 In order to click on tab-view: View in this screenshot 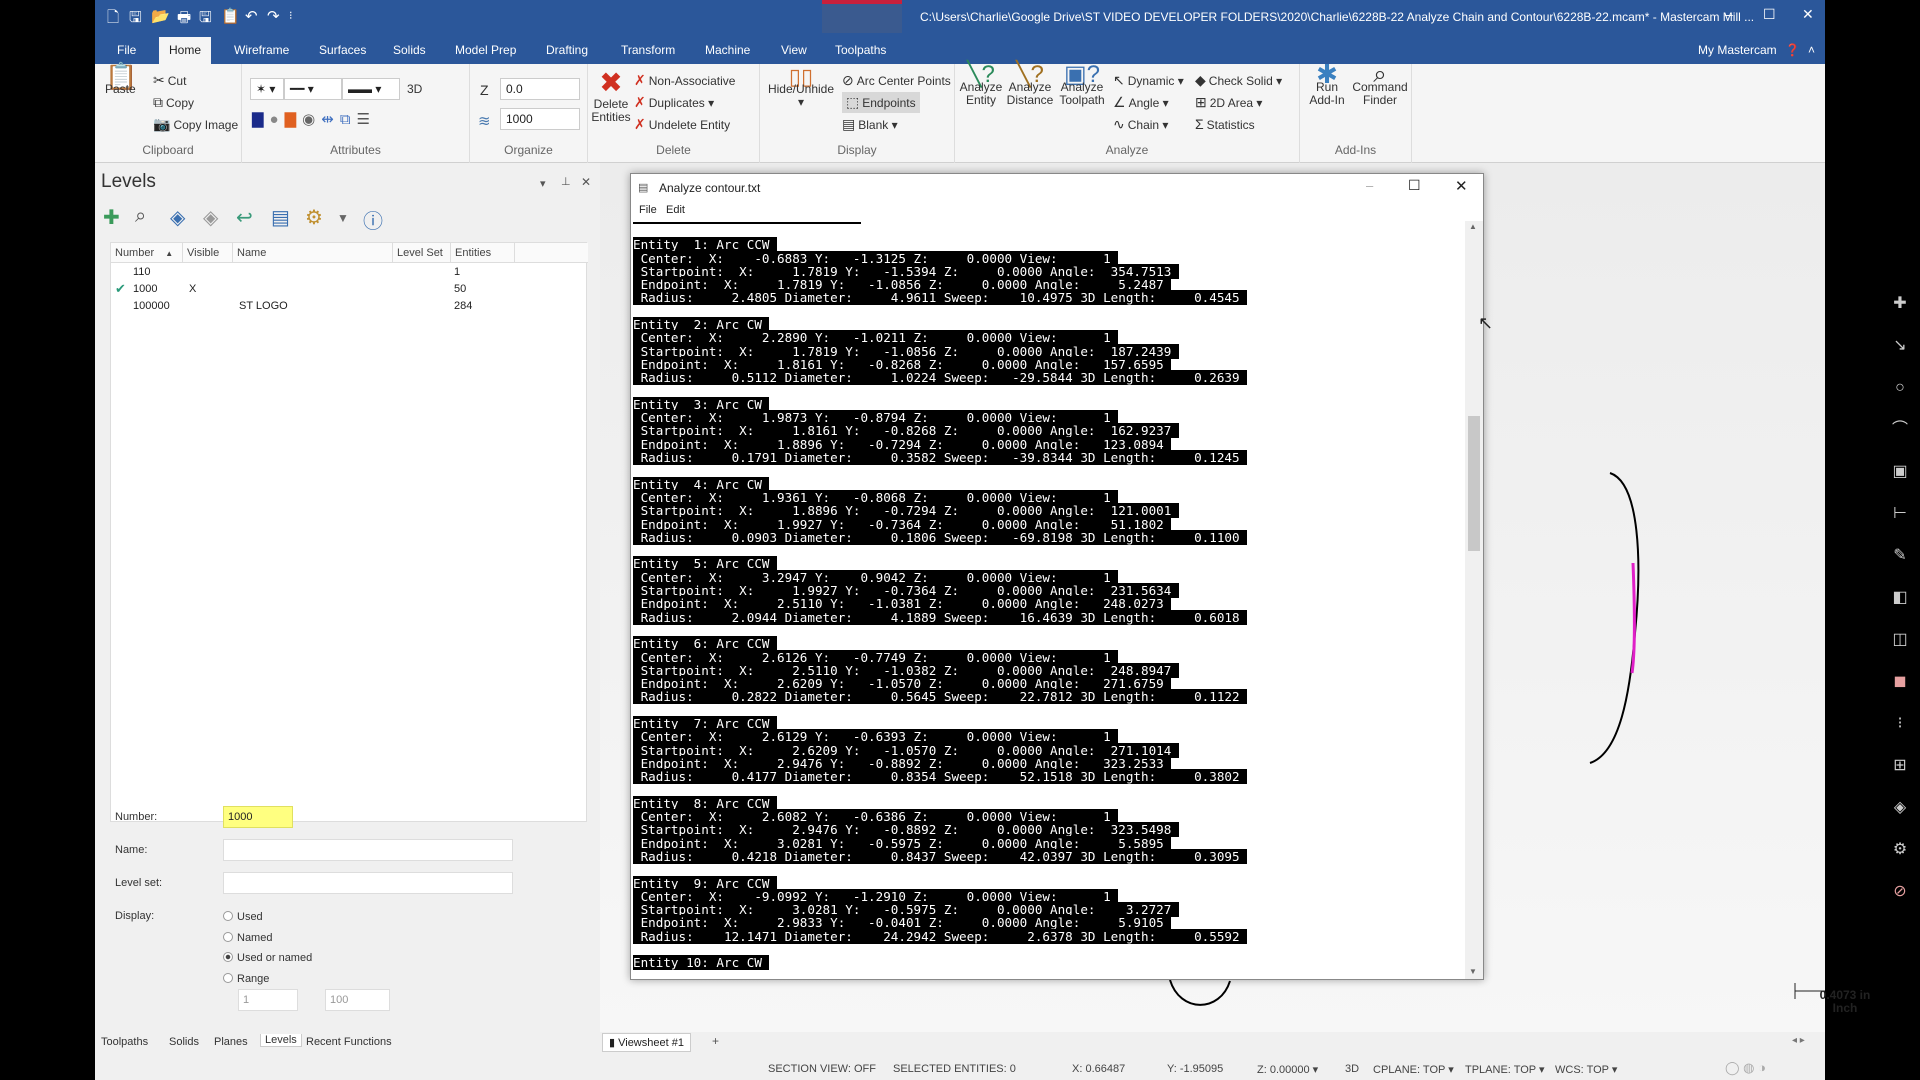, I will do `click(794, 50)`.